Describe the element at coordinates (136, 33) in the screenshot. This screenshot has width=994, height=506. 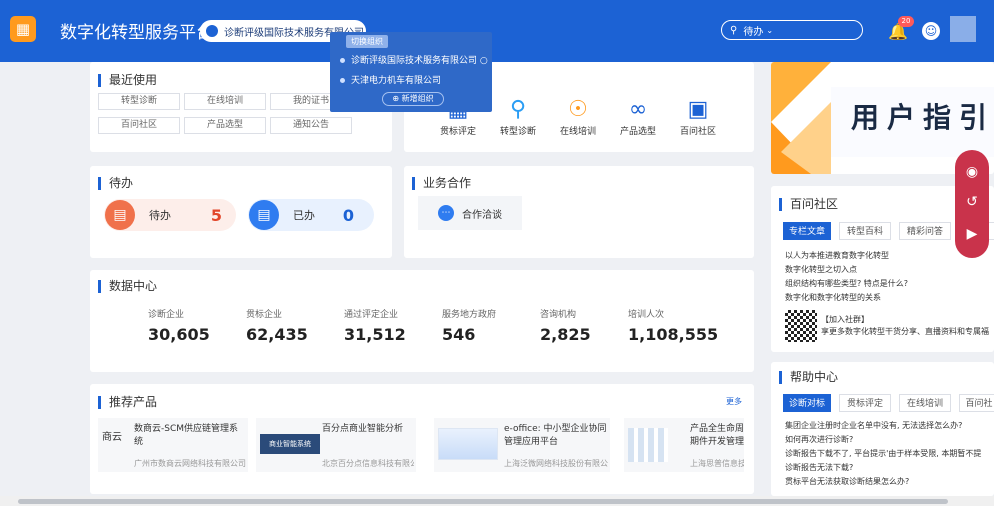
I see `app-title: 数字化转型服务平台` at that location.